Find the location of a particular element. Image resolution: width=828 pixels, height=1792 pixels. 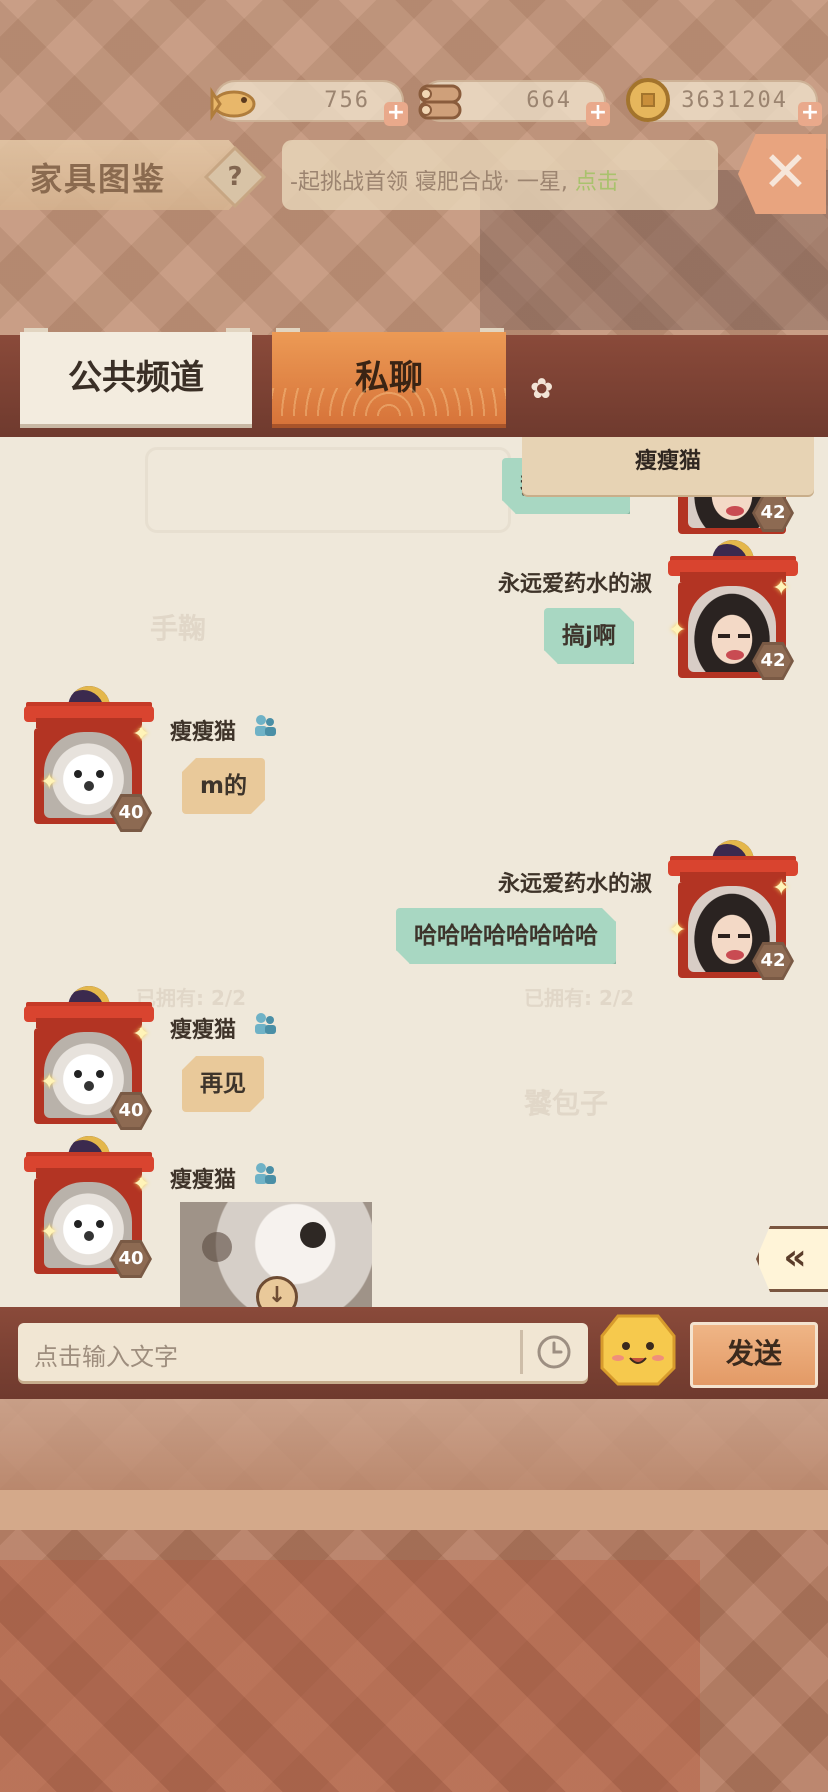

coin-icon is located at coordinates (648, 100).